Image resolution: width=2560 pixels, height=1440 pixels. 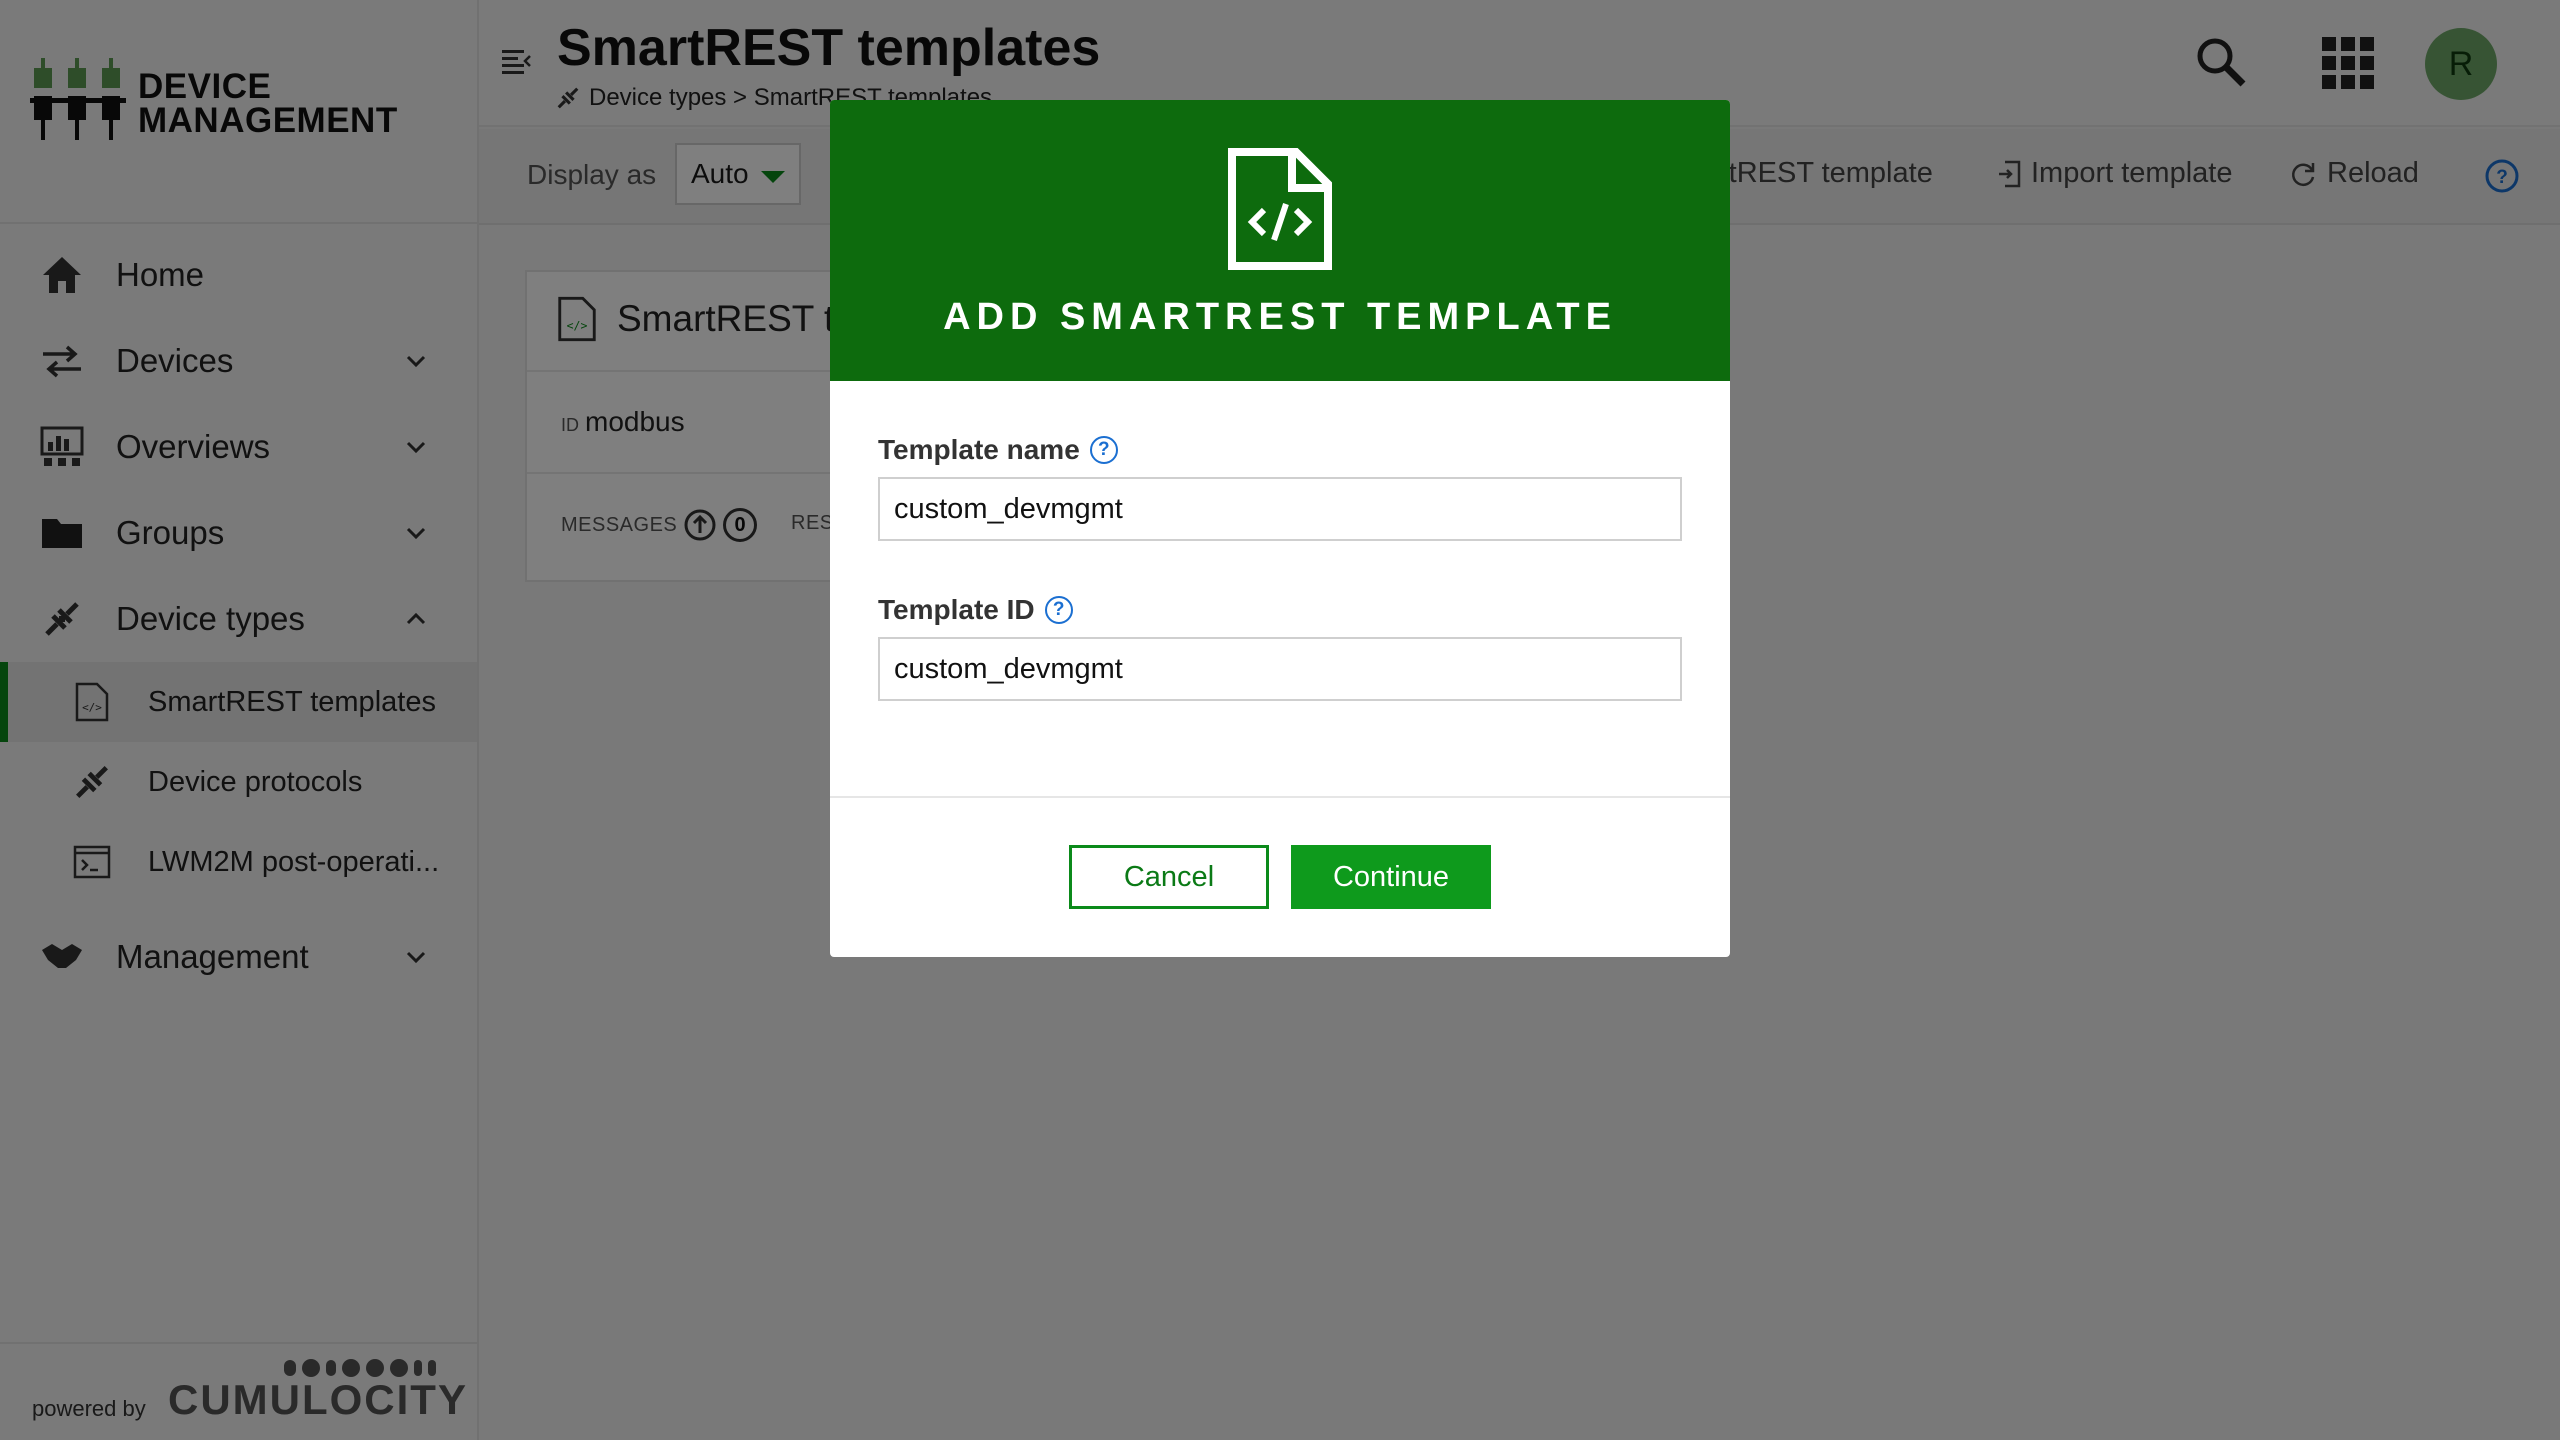 I want to click on template-name-label: Template name ?, so click(x=998, y=450).